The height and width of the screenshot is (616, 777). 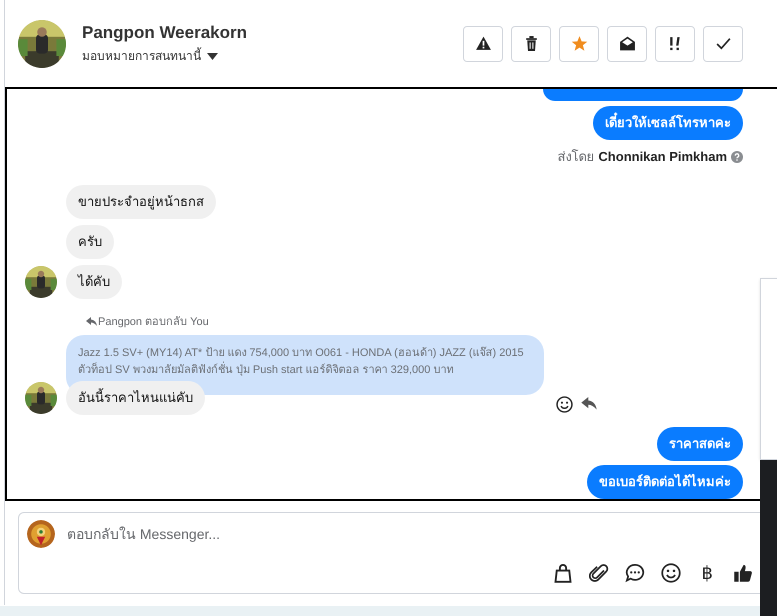 What do you see at coordinates (90, 241) in the screenshot?
I see `message-bubble: ครับ` at bounding box center [90, 241].